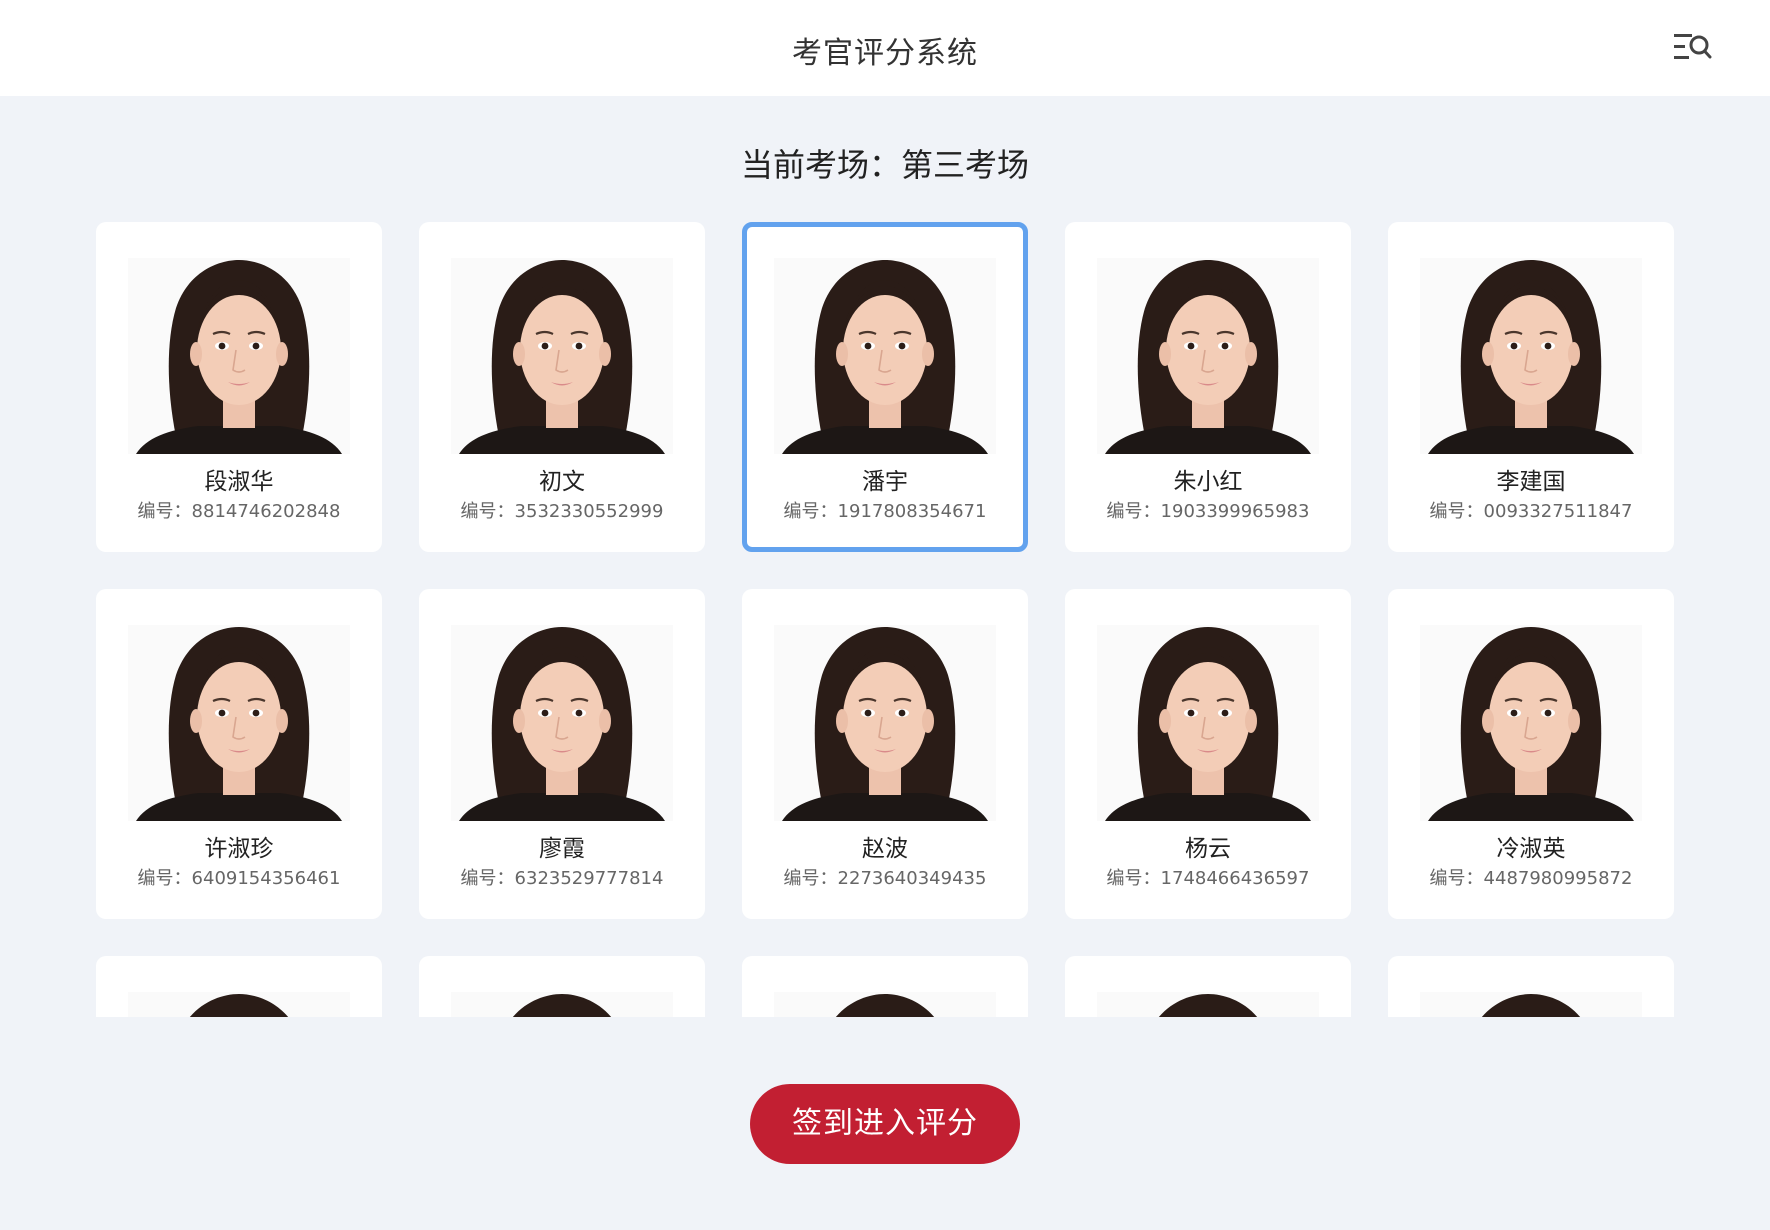 The image size is (1770, 1230). Describe the element at coordinates (562, 878) in the screenshot. I see `candidate-id: 编号：6323529777814` at that location.